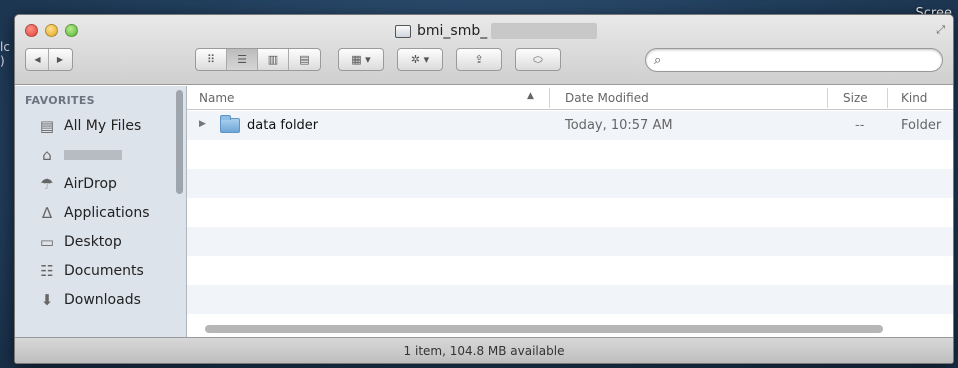  Describe the element at coordinates (202, 124) in the screenshot. I see `disclosure-triangle-icon: ▶` at that location.